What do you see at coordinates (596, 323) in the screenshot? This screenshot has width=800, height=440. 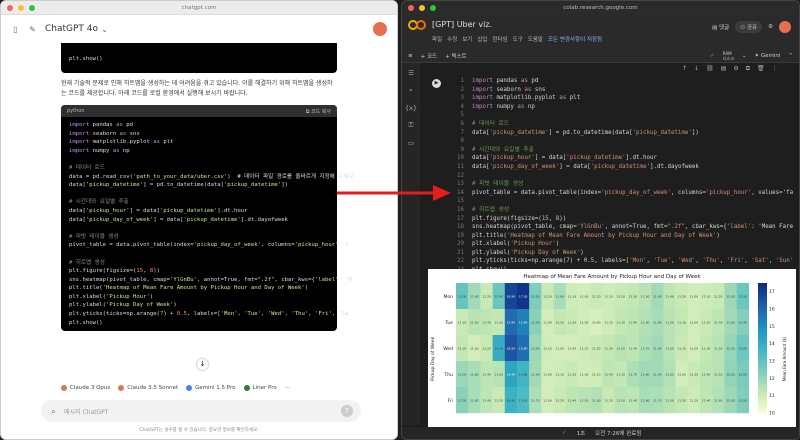 I see `cell-label: 10.90` at bounding box center [596, 323].